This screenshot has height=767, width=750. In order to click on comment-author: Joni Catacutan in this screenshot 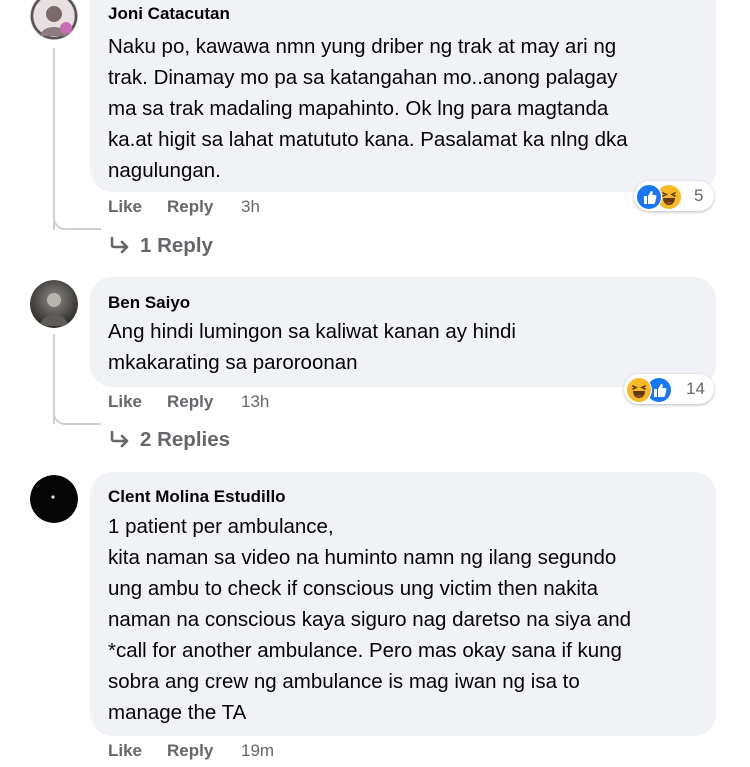, I will do `click(169, 14)`.